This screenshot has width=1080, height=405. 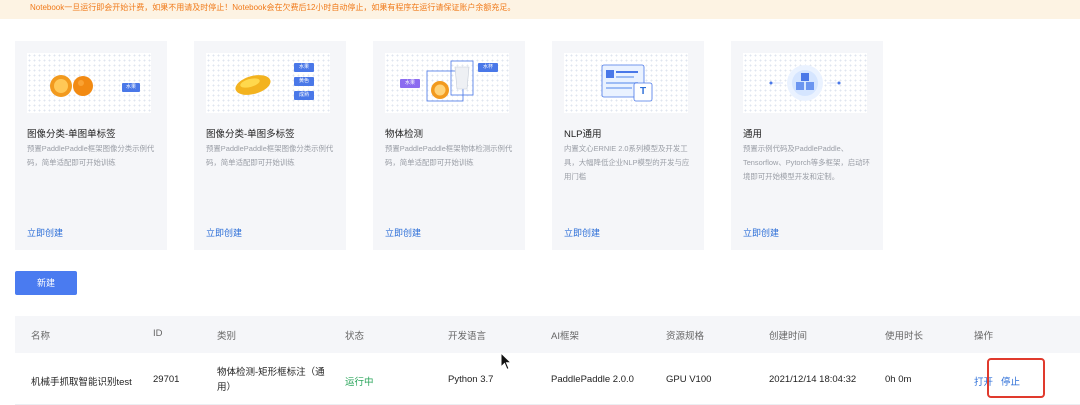 What do you see at coordinates (547, 334) in the screenshot?
I see `table-header: 名称 ID 类别 状态 开发语言 AI框架 资源规格 创建时间 使用时长 操作` at bounding box center [547, 334].